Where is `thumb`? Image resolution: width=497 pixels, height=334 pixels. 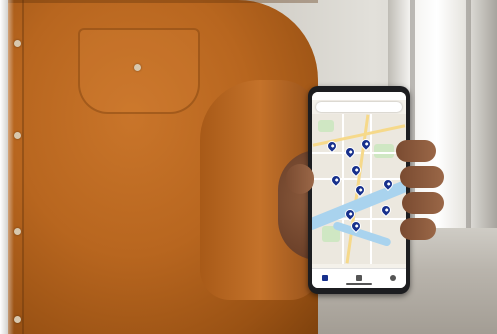 thumb is located at coordinates (300, 179).